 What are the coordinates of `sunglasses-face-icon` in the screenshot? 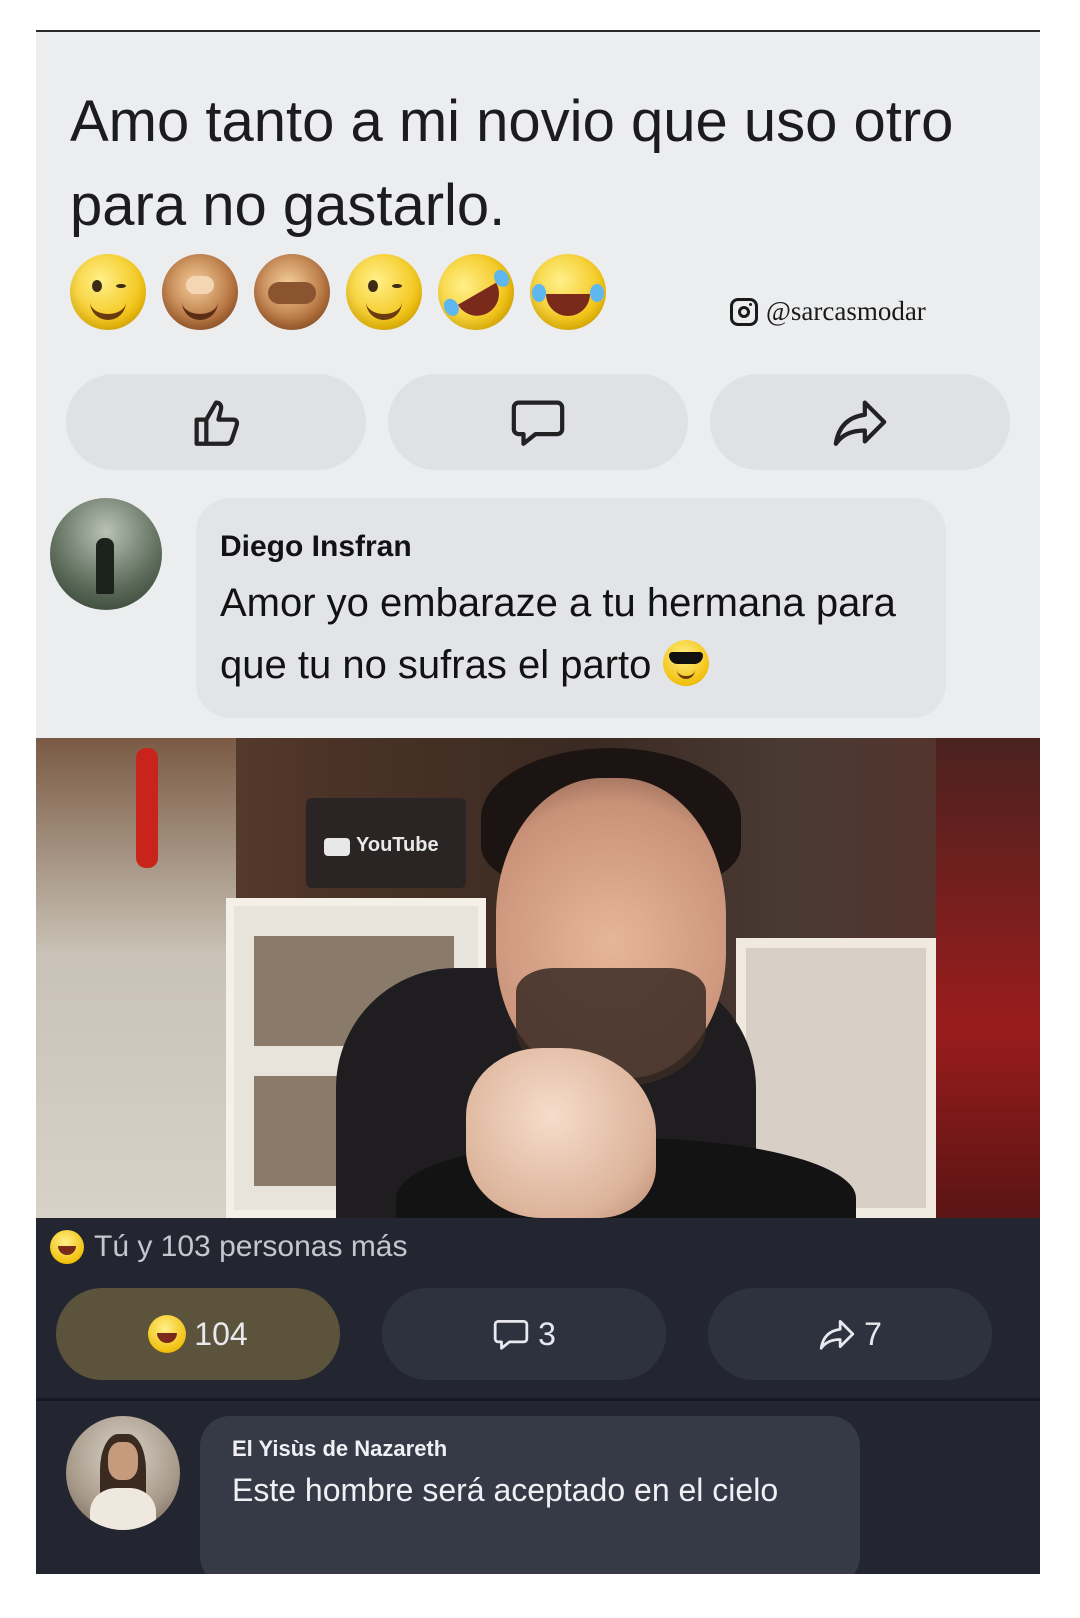 It's located at (685, 663).